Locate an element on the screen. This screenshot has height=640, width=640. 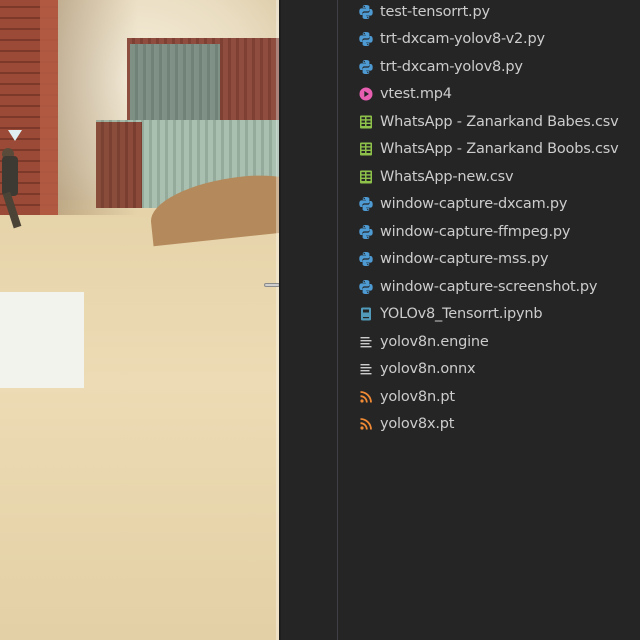
file-item: yolov8x.pt is located at coordinates (460, 425).